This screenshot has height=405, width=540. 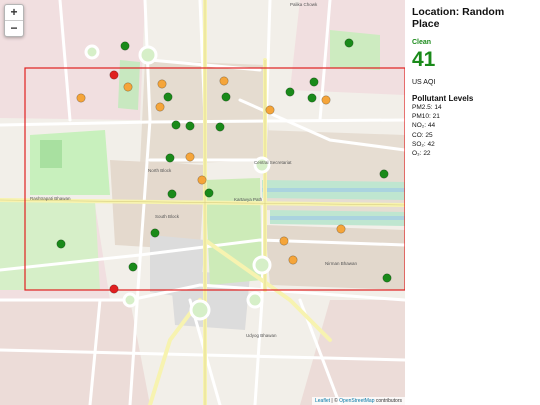 I want to click on map-attribution: Leaflet | © OpenStreetMap contributors, so click(x=358, y=401).